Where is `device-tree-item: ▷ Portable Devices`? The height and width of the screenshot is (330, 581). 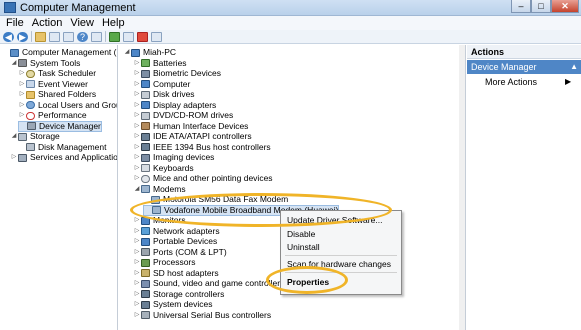
device-tree-item: ▷ Portable Devices is located at coordinates (175, 241).